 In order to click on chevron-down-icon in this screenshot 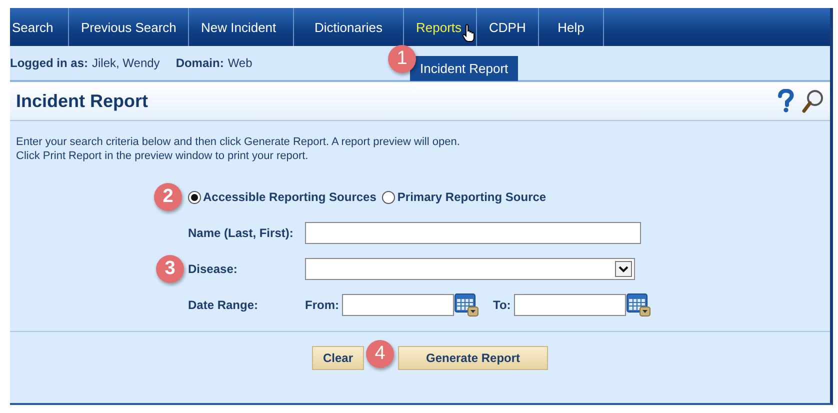, I will do `click(623, 269)`.